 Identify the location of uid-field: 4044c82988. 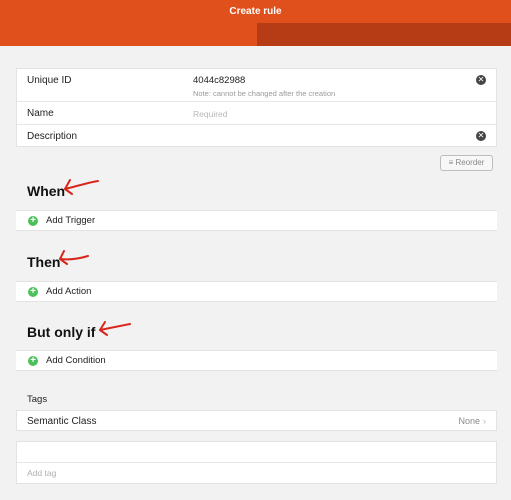
(219, 80).